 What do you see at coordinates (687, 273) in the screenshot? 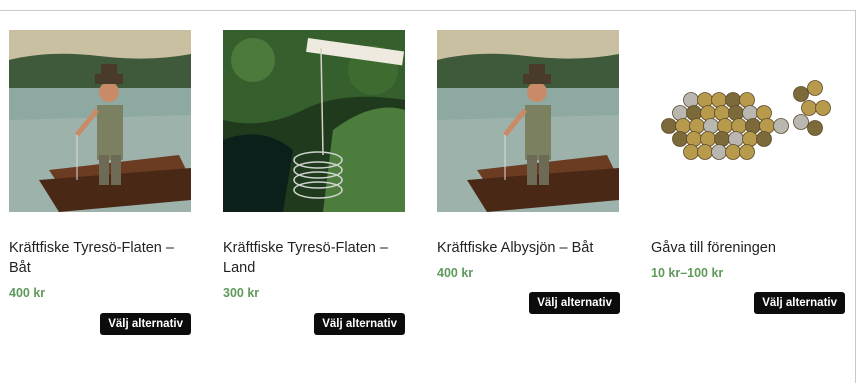
I see `product-price: 10 kr–100 kr` at bounding box center [687, 273].